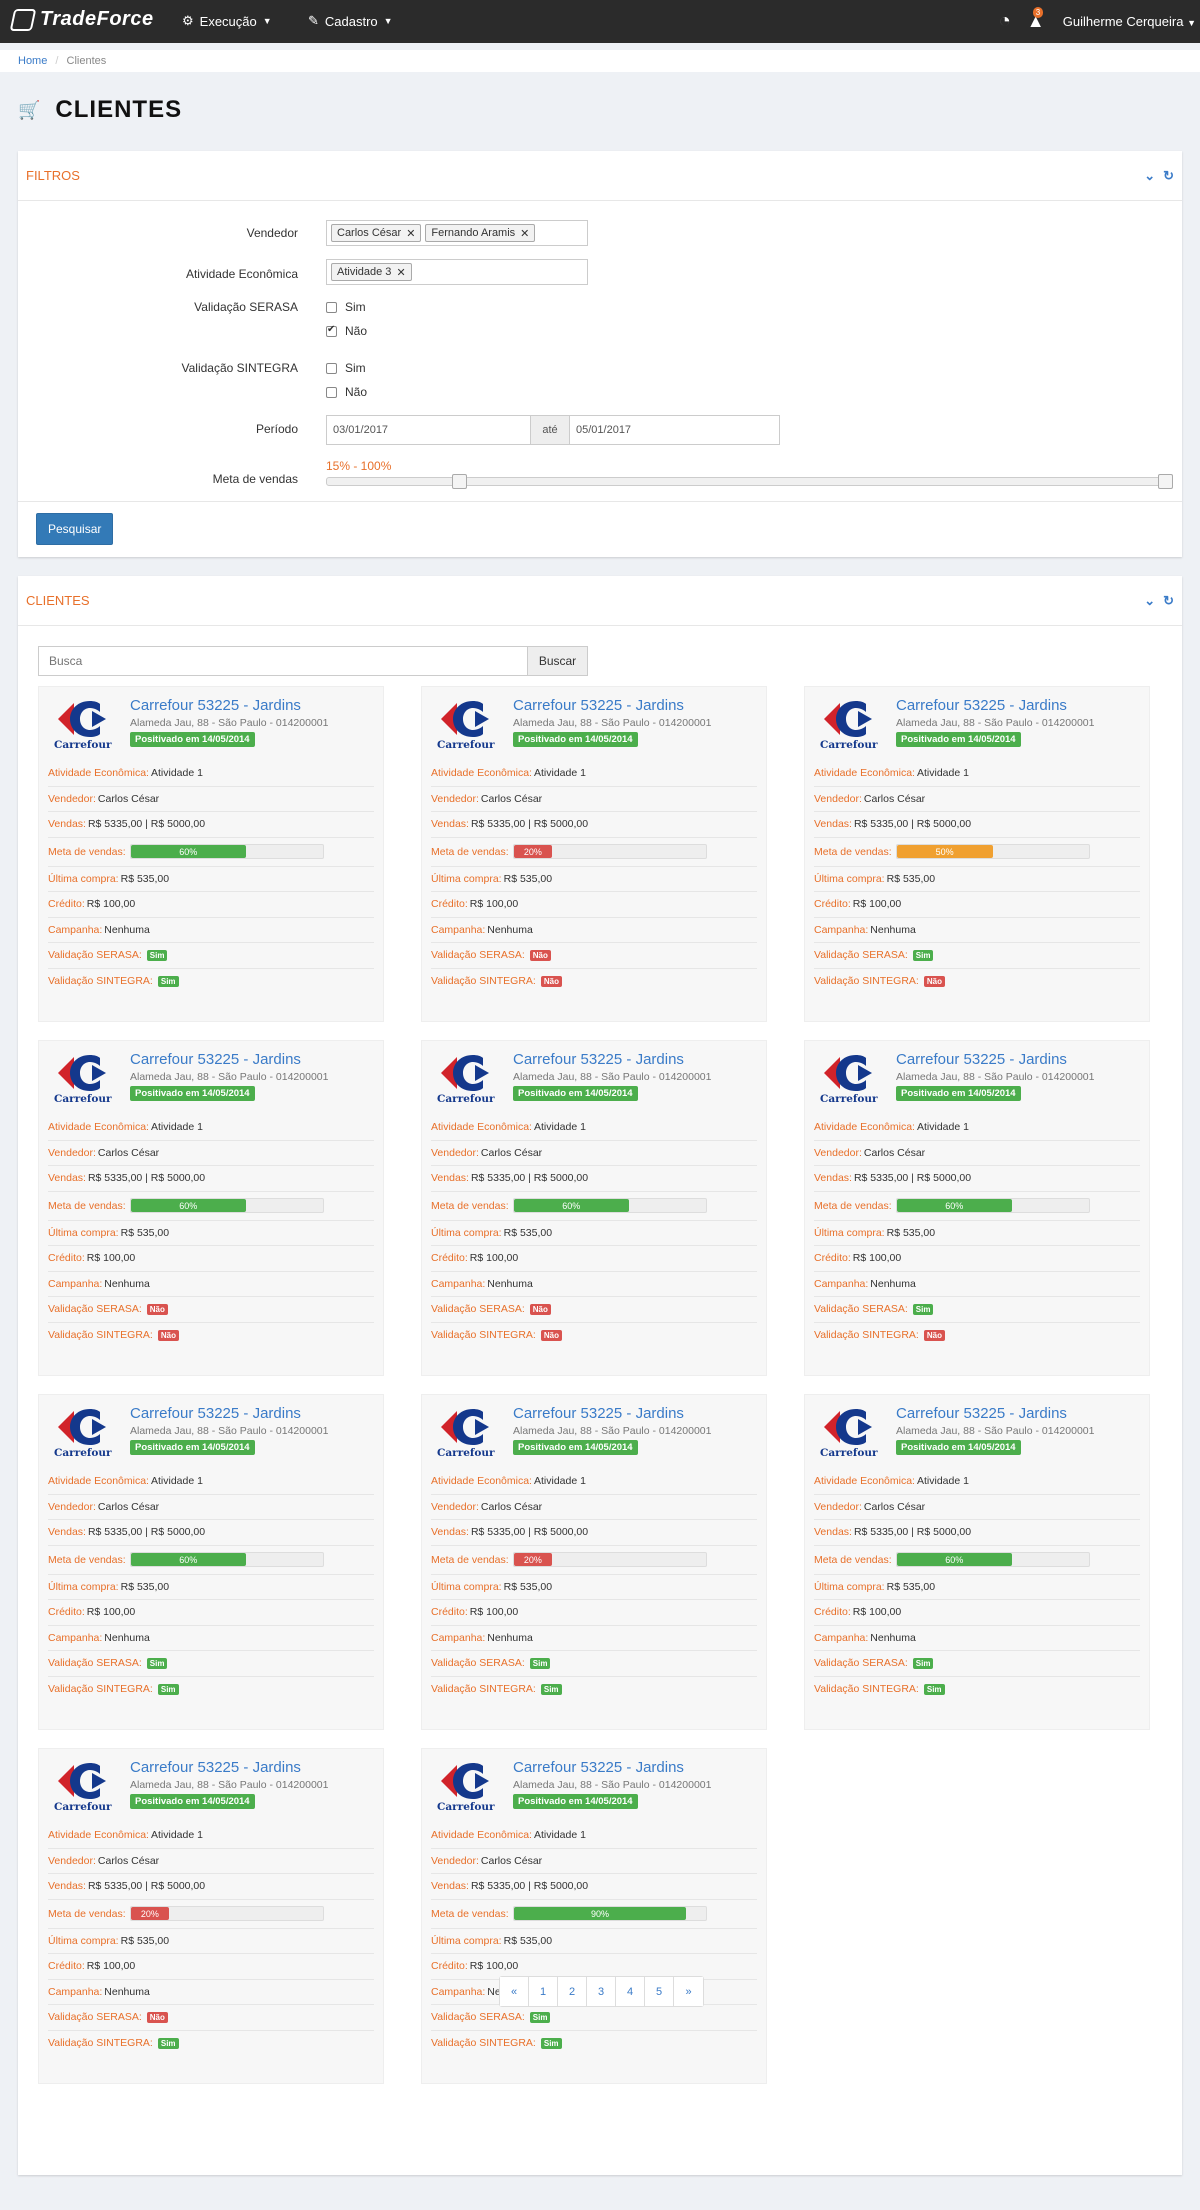  I want to click on app-name: TradeForce, so click(97, 19).